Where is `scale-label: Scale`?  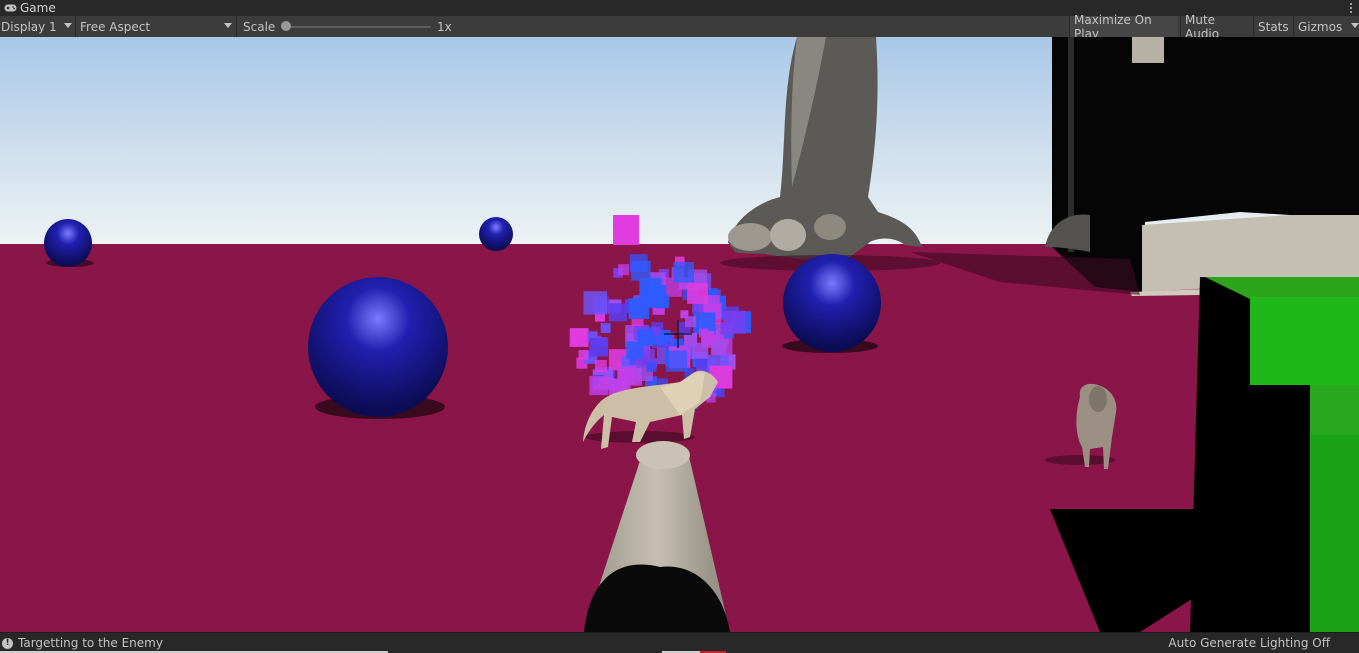
scale-label: Scale is located at coordinates (259, 26).